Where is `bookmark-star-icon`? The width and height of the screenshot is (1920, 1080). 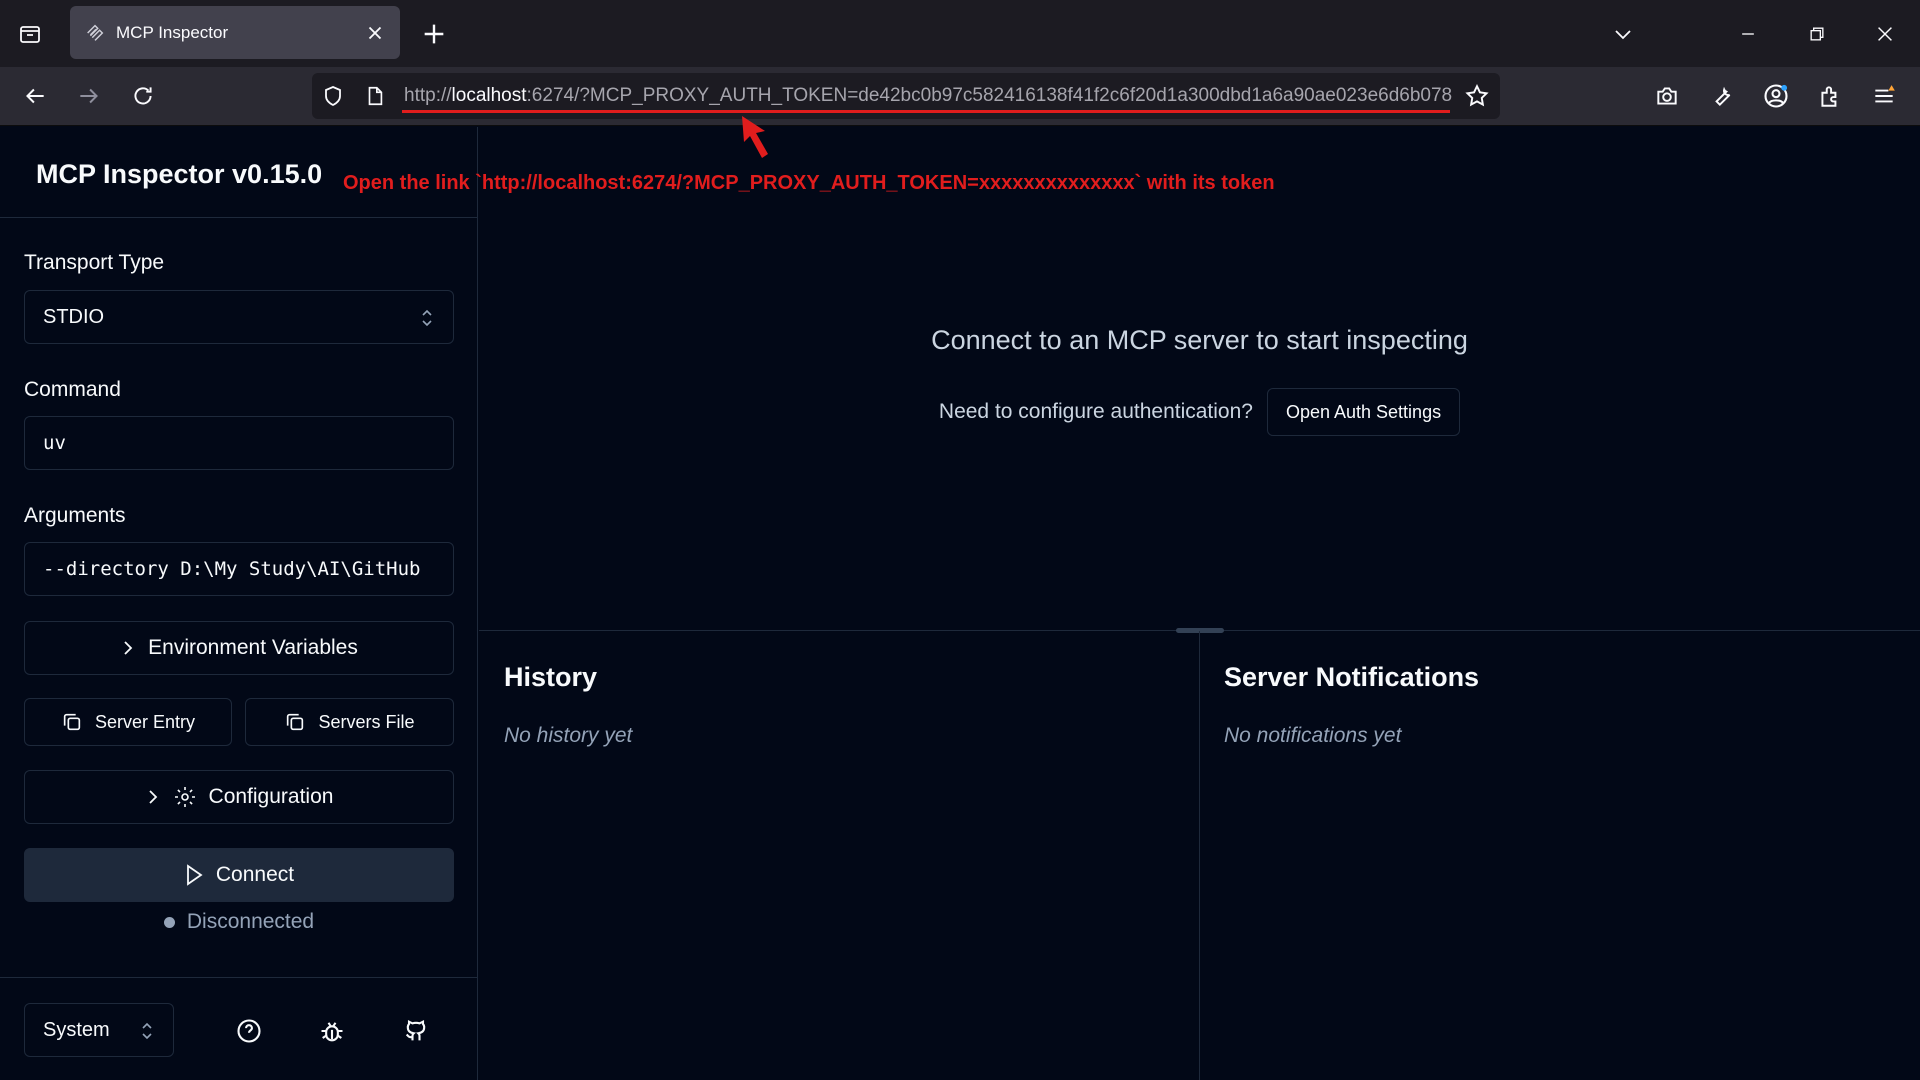 bookmark-star-icon is located at coordinates (1477, 96).